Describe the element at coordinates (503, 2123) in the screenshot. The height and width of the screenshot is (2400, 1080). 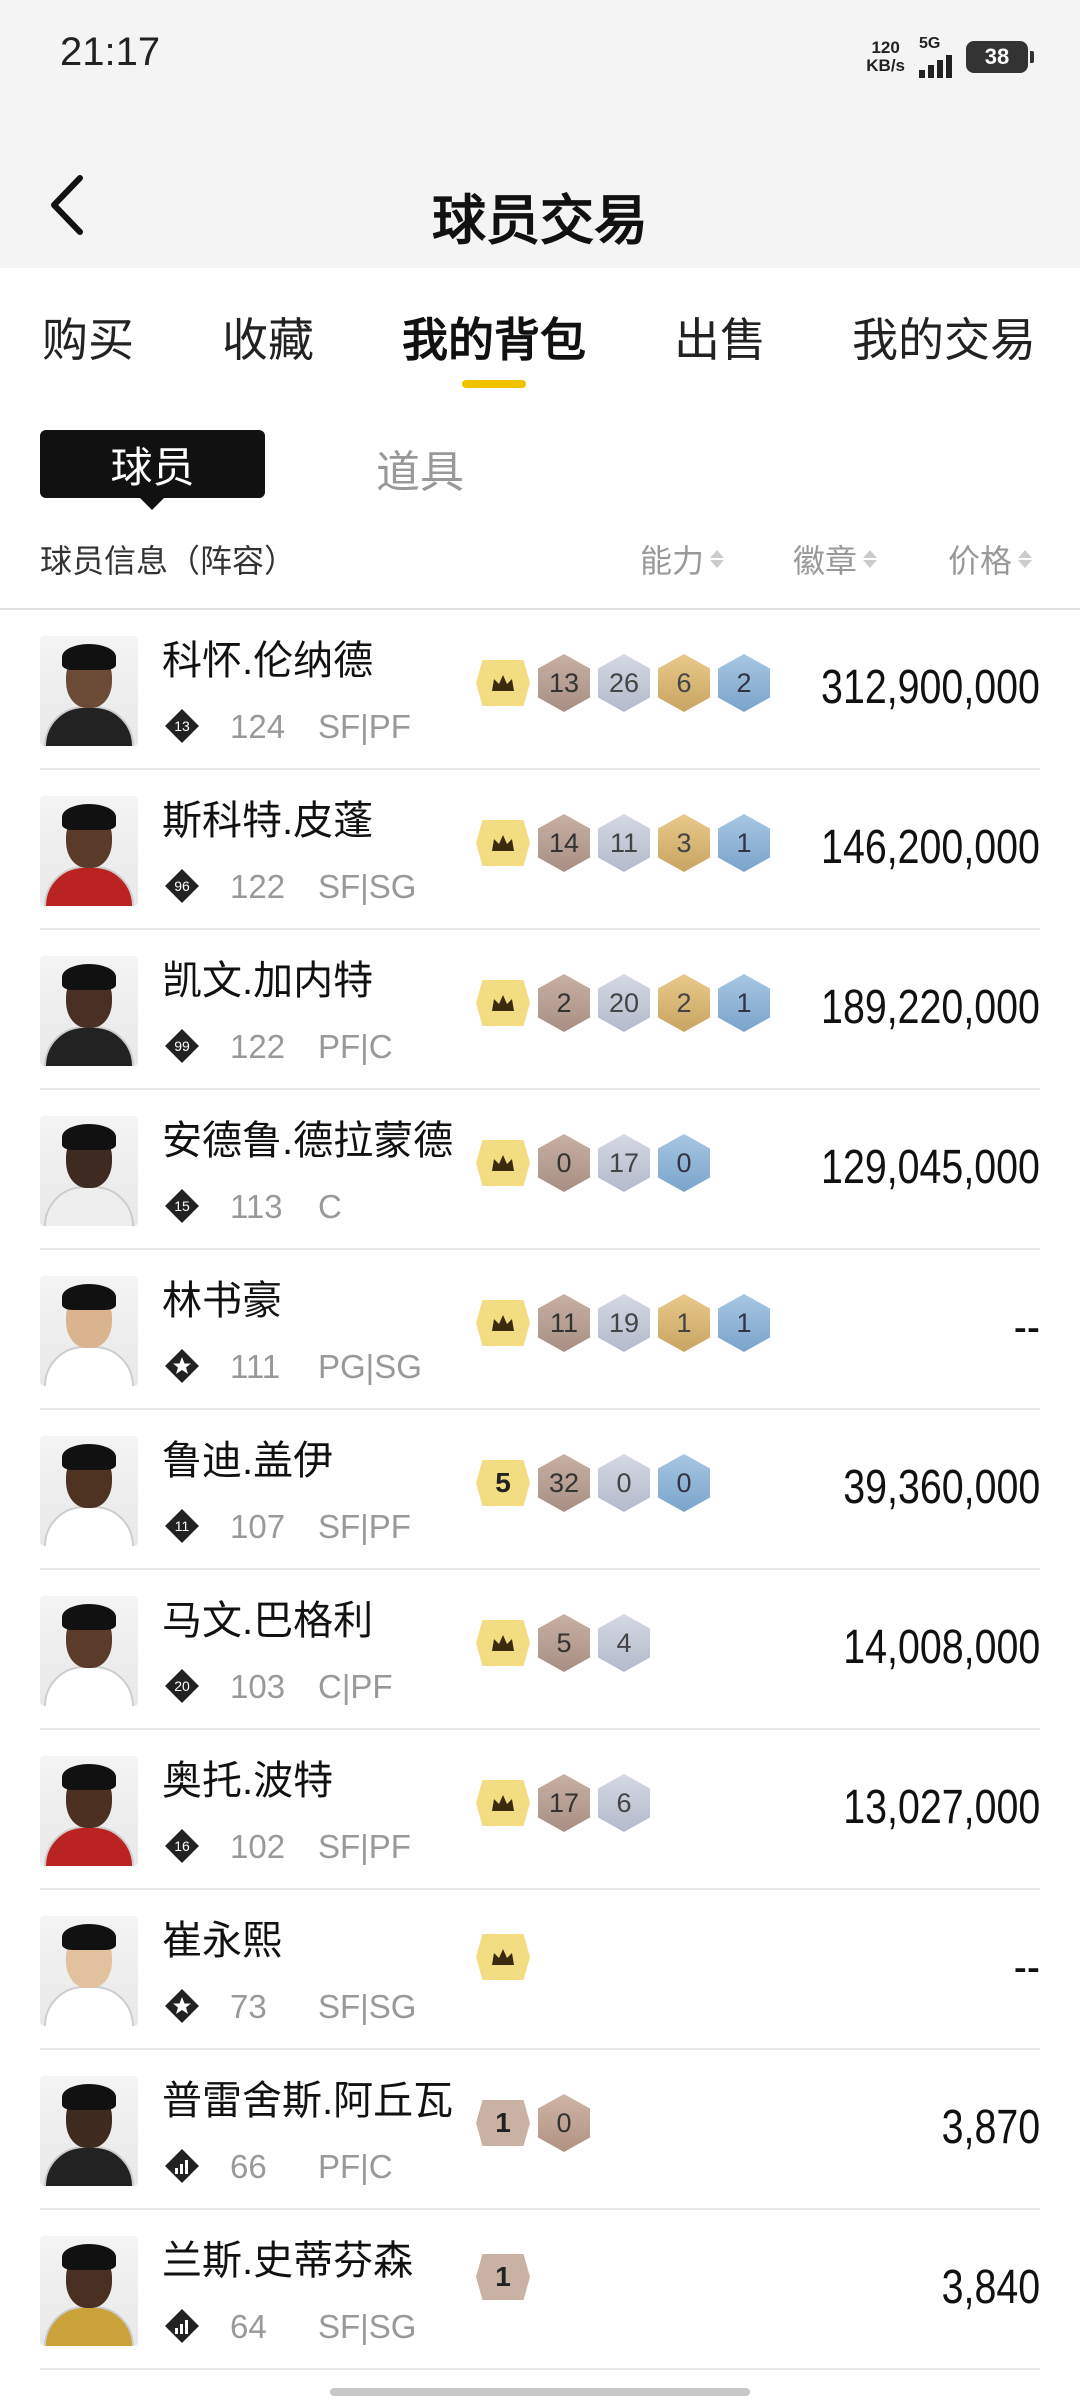
I see `tier-badge: 1` at that location.